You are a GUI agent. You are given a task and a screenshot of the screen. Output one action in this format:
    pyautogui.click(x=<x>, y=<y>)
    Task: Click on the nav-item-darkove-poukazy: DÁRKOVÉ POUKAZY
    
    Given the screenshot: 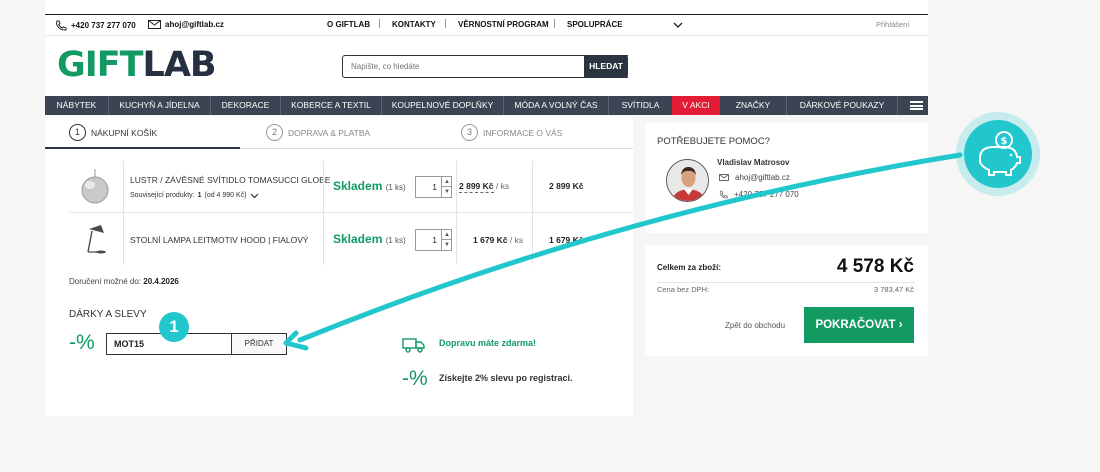 What is the action you would take?
    pyautogui.click(x=842, y=105)
    